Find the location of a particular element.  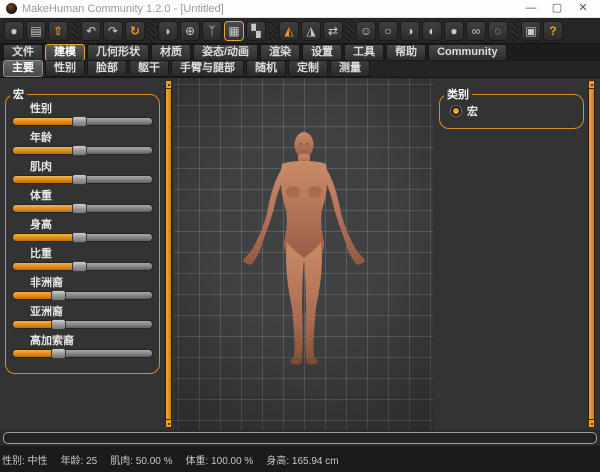

undo-icon: ↶ is located at coordinates (91, 30).